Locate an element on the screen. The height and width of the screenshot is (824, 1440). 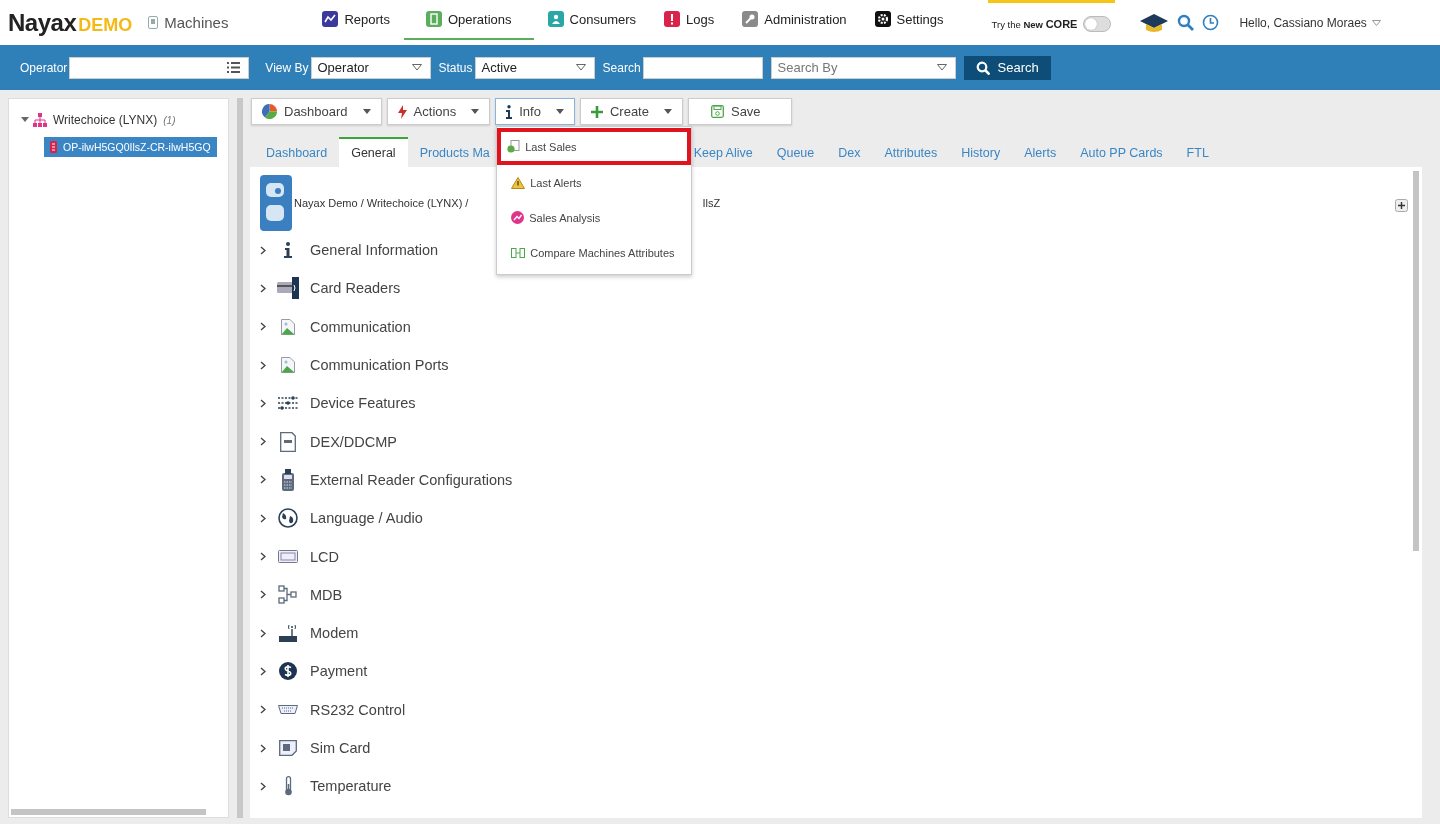
machine-image-icon is located at coordinates (276, 203).